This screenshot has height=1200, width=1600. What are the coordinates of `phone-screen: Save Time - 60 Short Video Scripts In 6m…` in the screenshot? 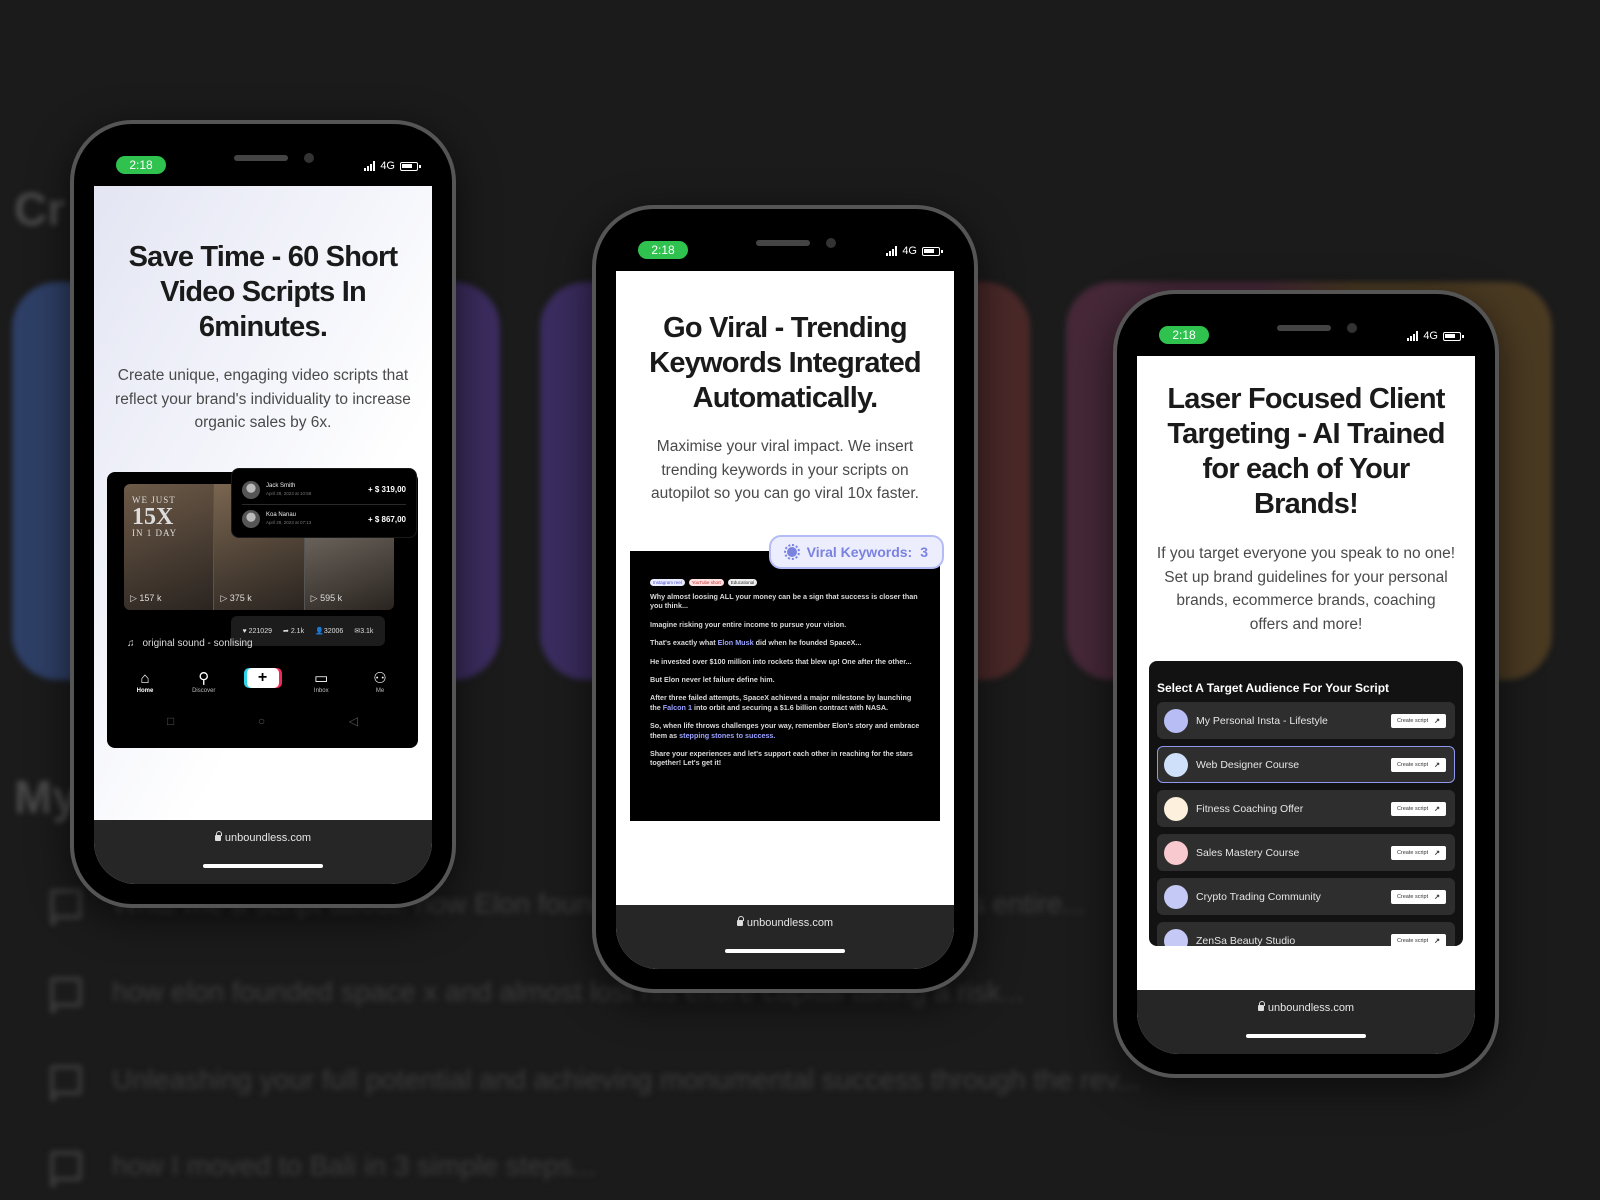 It's located at (263, 535).